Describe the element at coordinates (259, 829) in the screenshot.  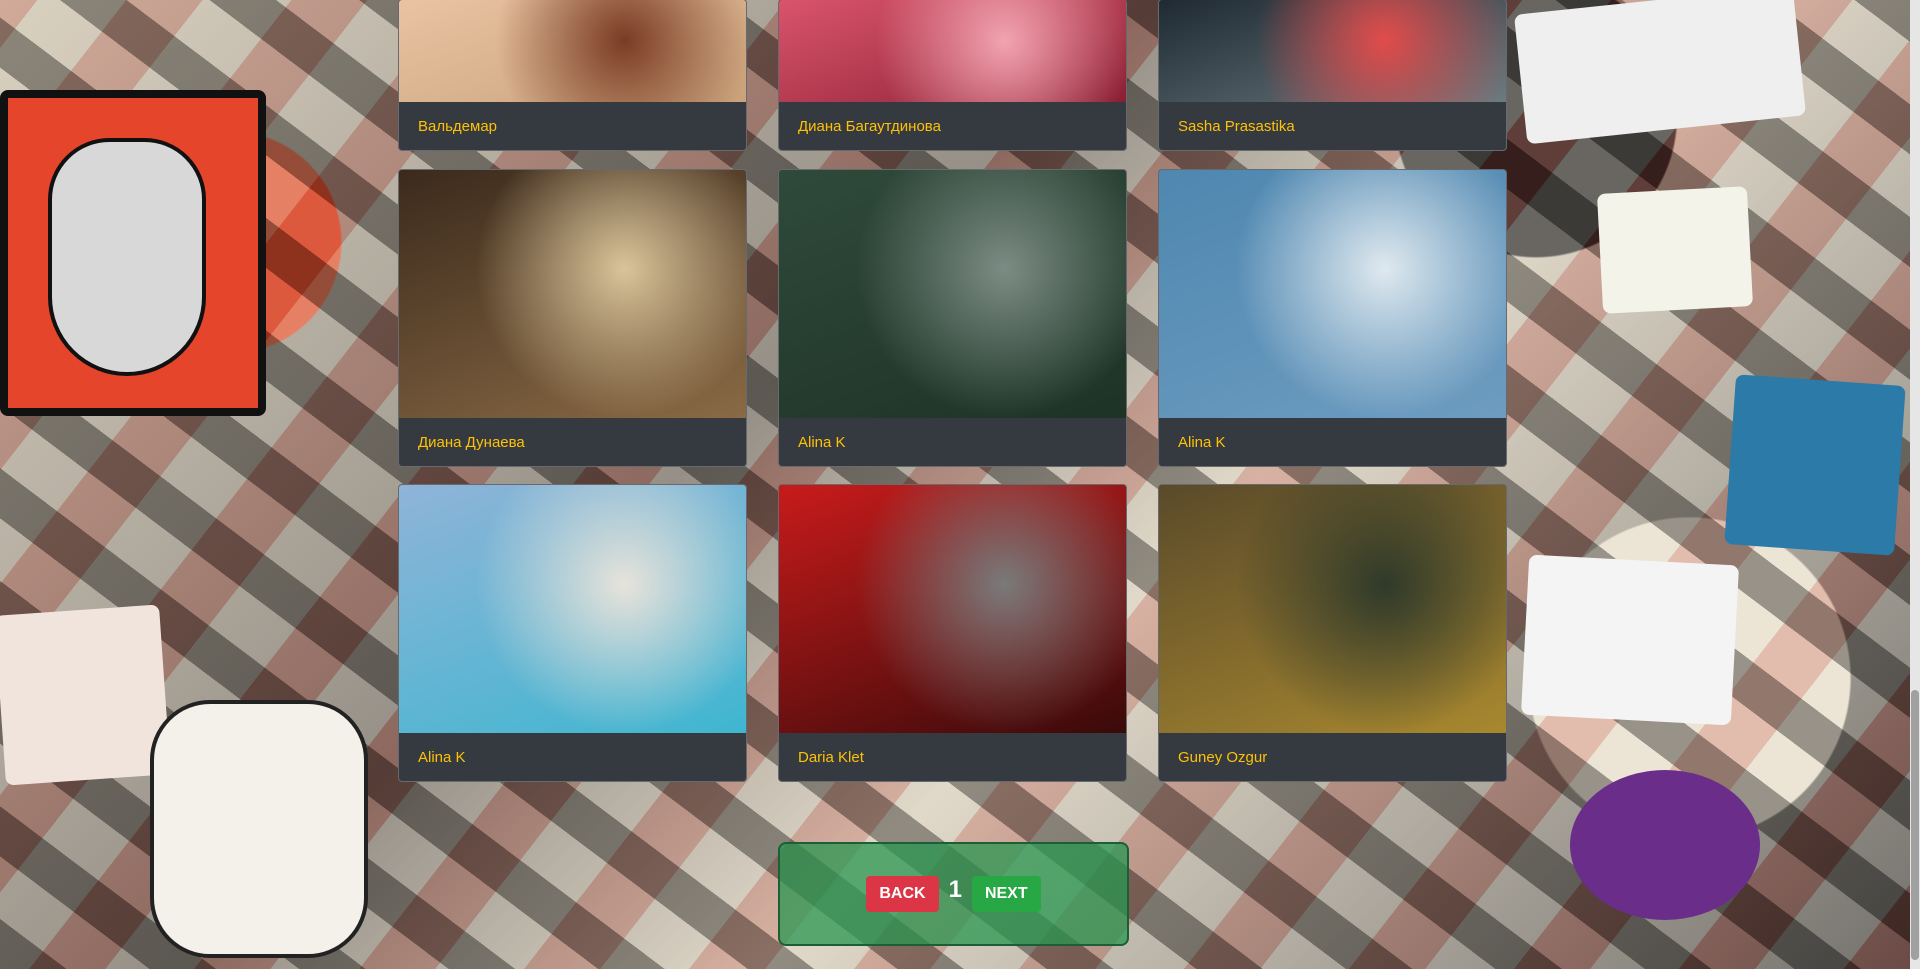
I see `sticker-la-musa` at that location.